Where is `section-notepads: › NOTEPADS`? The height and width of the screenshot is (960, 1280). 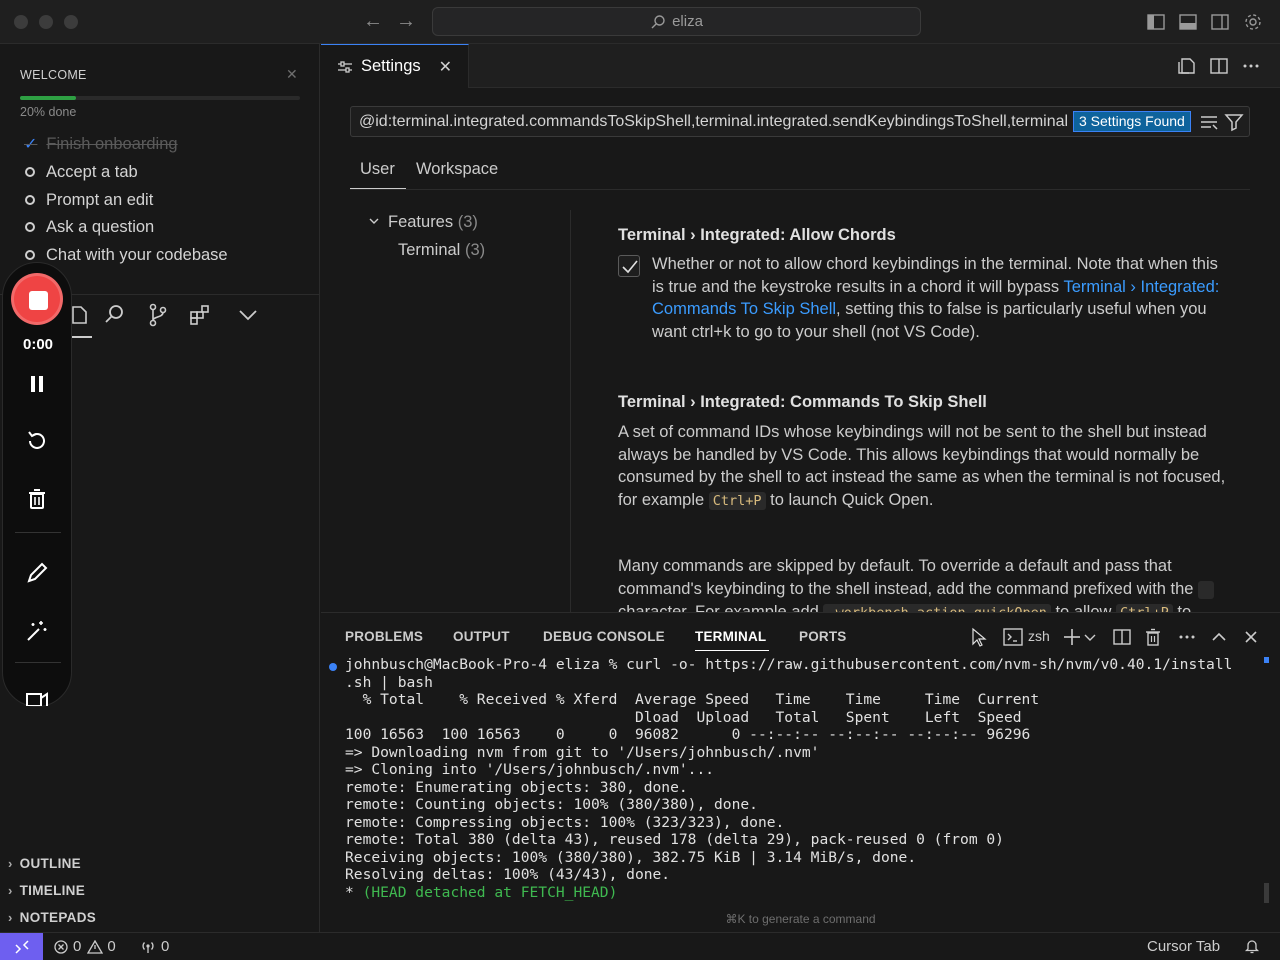
section-notepads: › NOTEPADS is located at coordinates (52, 917).